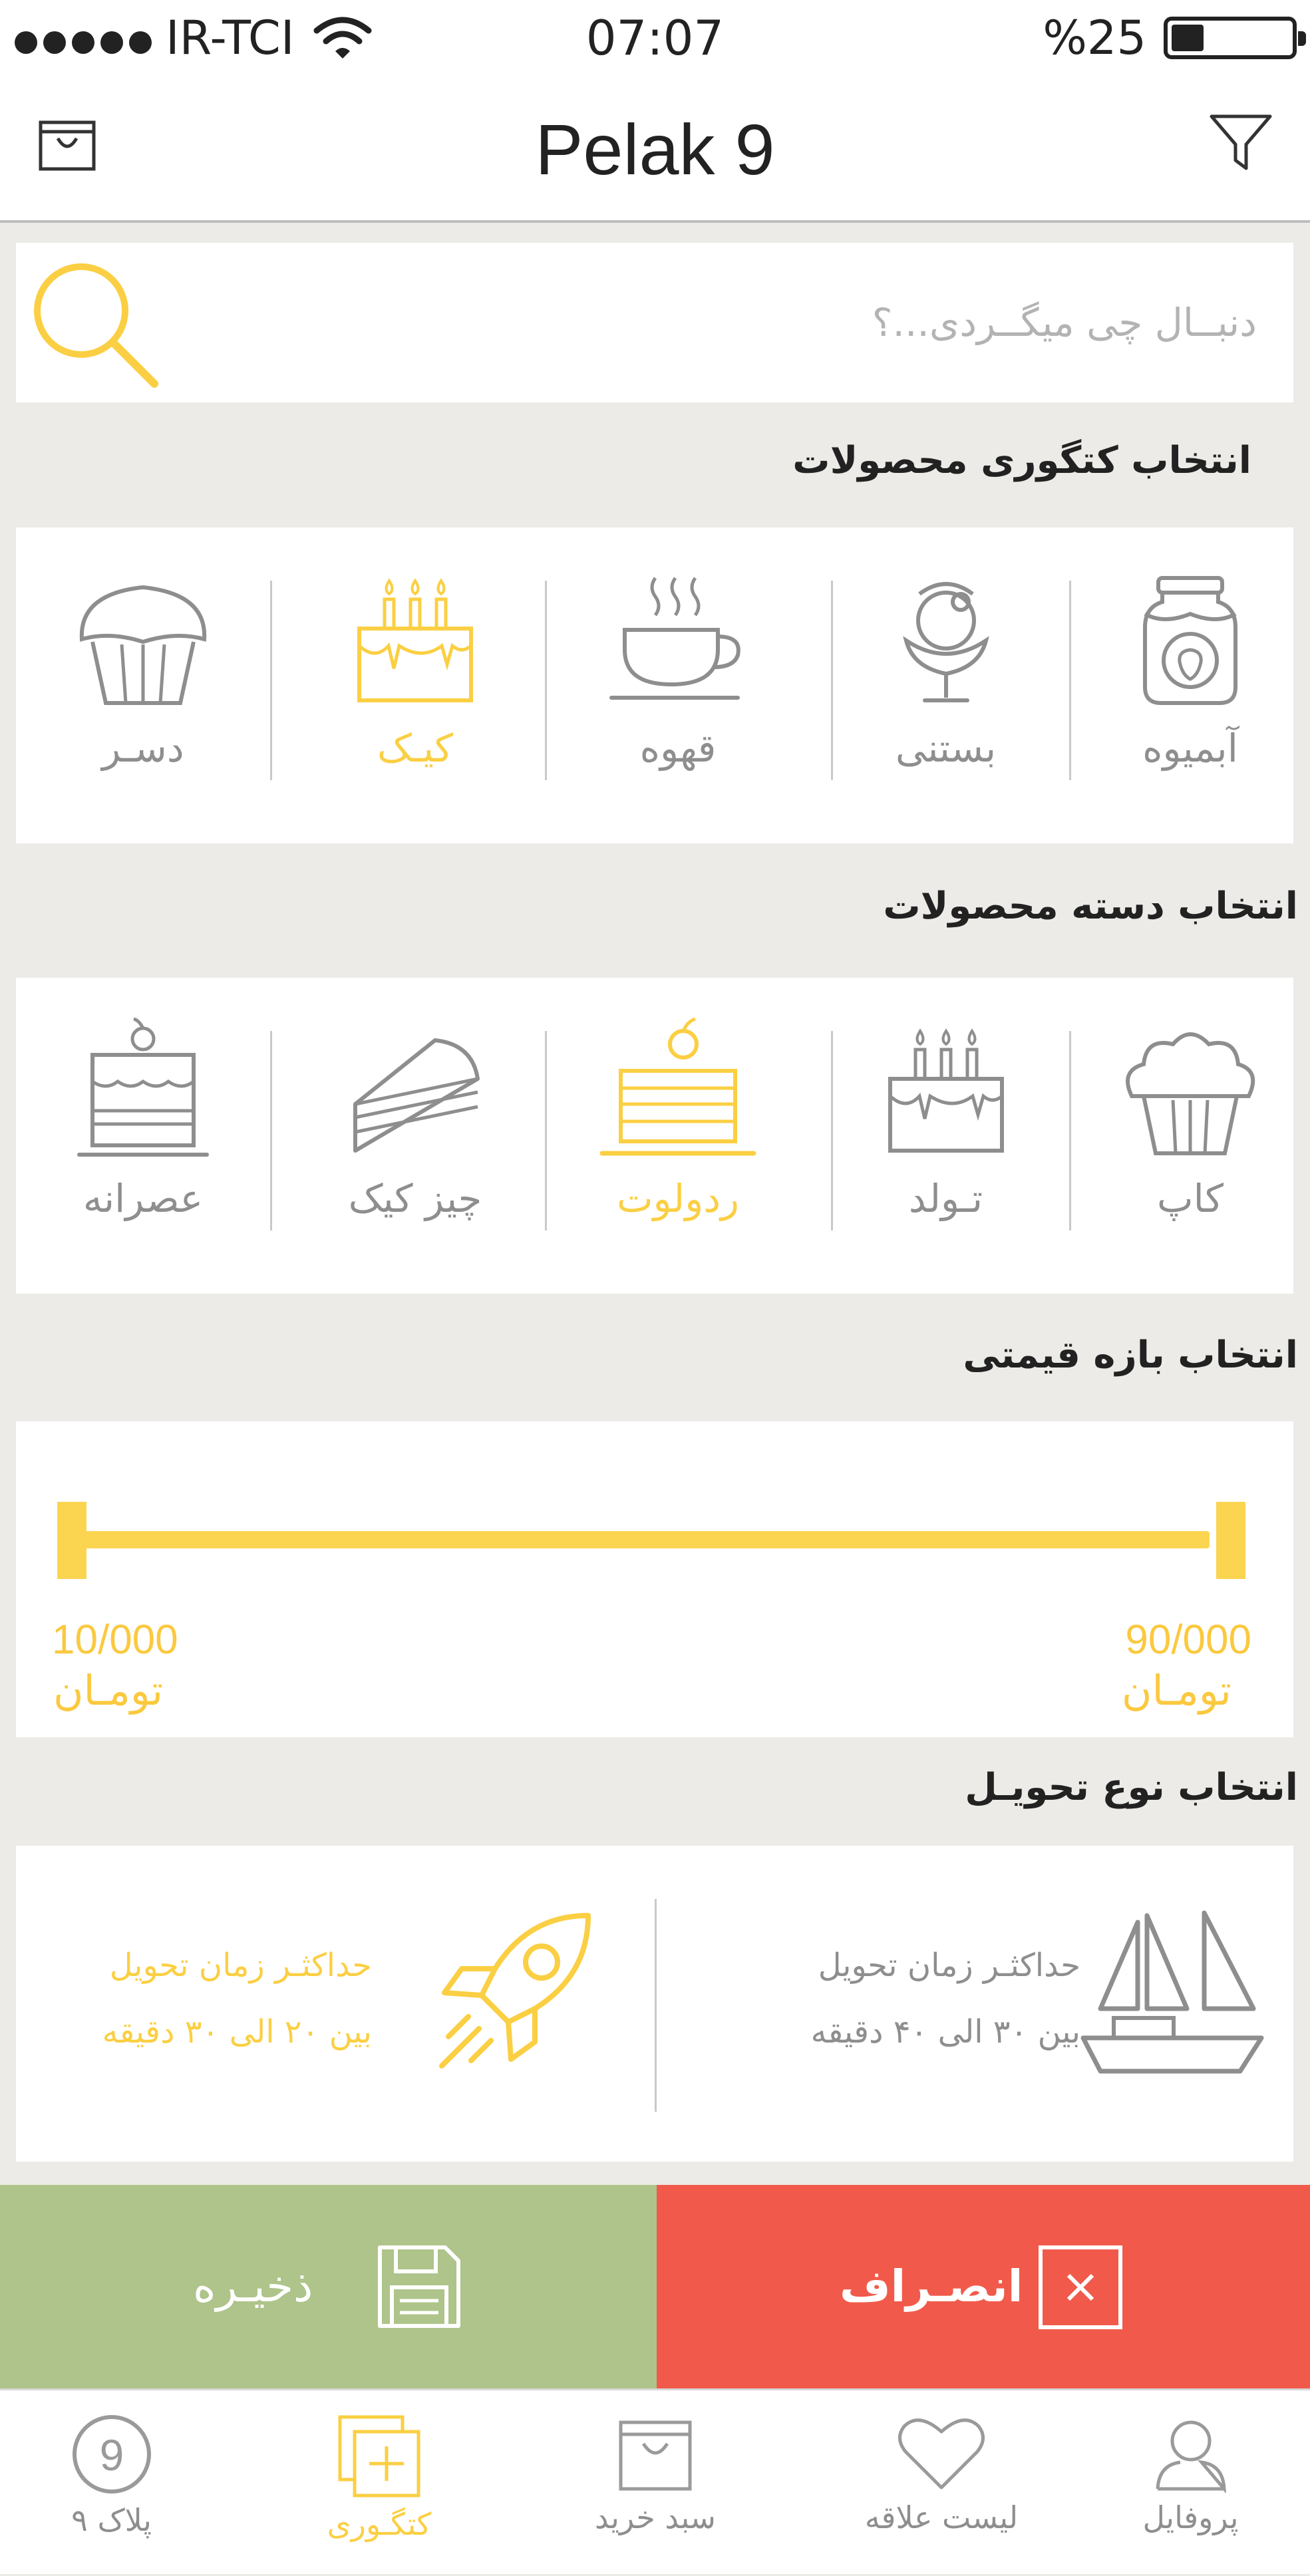 The height and width of the screenshot is (2576, 1310). What do you see at coordinates (931, 2286) in the screenshot?
I see `cancel-label: انصـراف` at bounding box center [931, 2286].